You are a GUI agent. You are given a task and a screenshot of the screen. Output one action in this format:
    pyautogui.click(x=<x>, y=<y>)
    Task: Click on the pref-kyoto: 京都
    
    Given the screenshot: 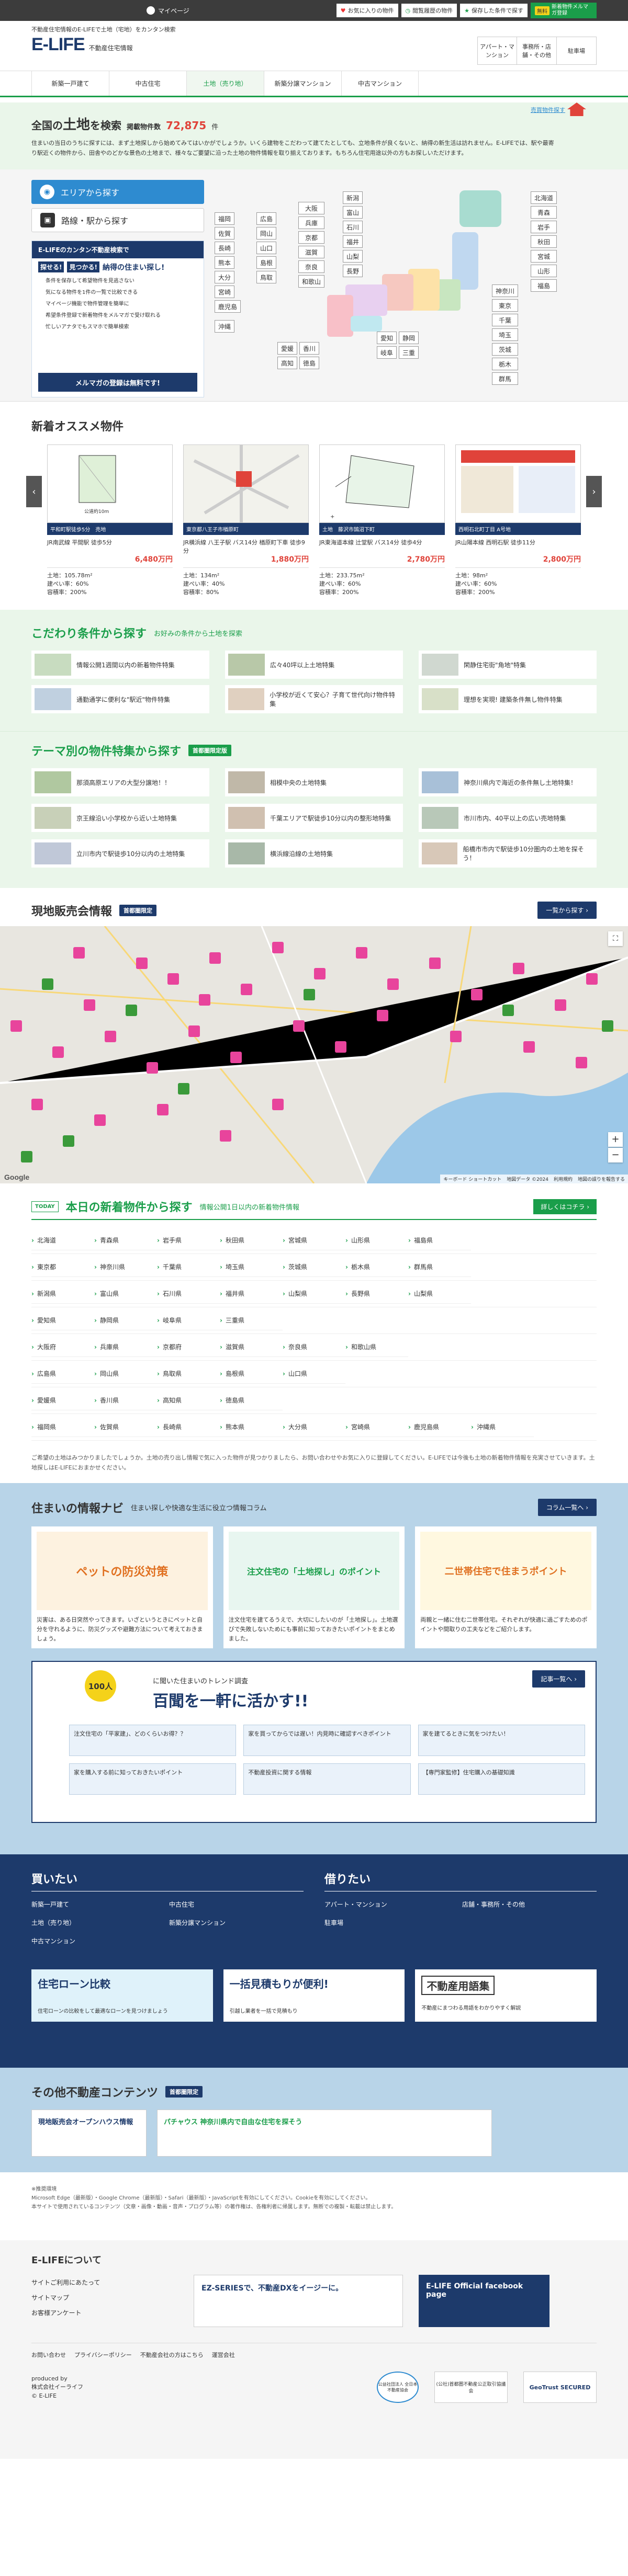 What is the action you would take?
    pyautogui.click(x=311, y=238)
    